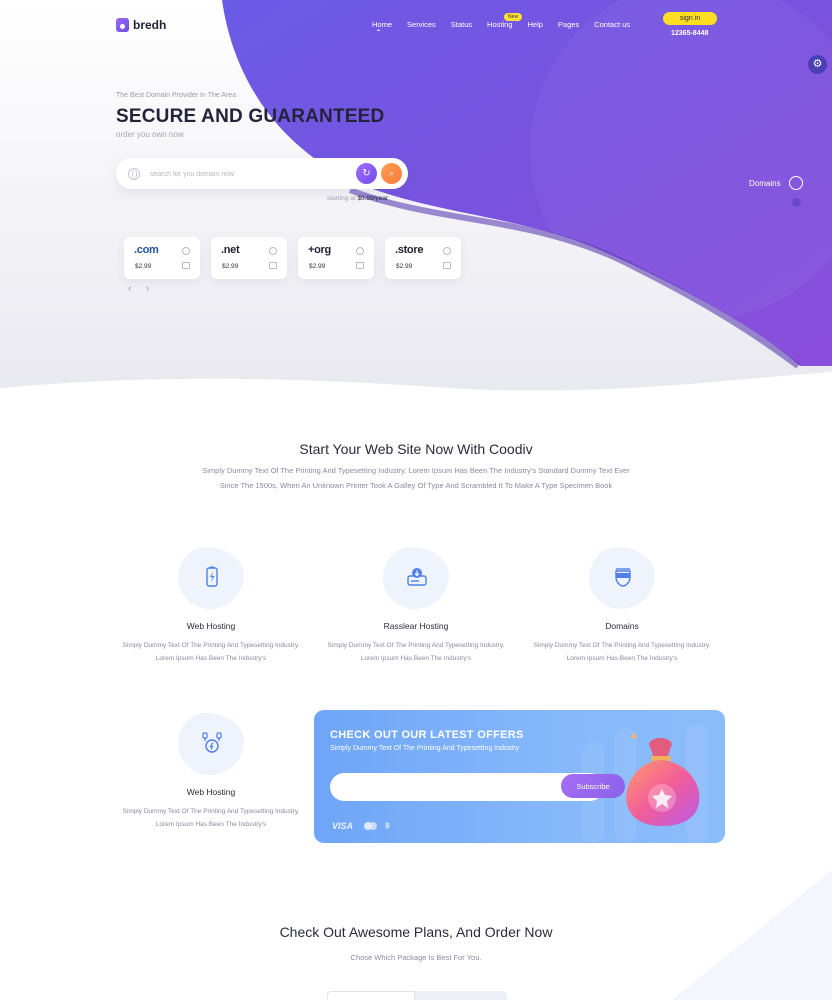 The width and height of the screenshot is (832, 1000). I want to click on domain-search-bar: ↻ ⌕, so click(262, 173).